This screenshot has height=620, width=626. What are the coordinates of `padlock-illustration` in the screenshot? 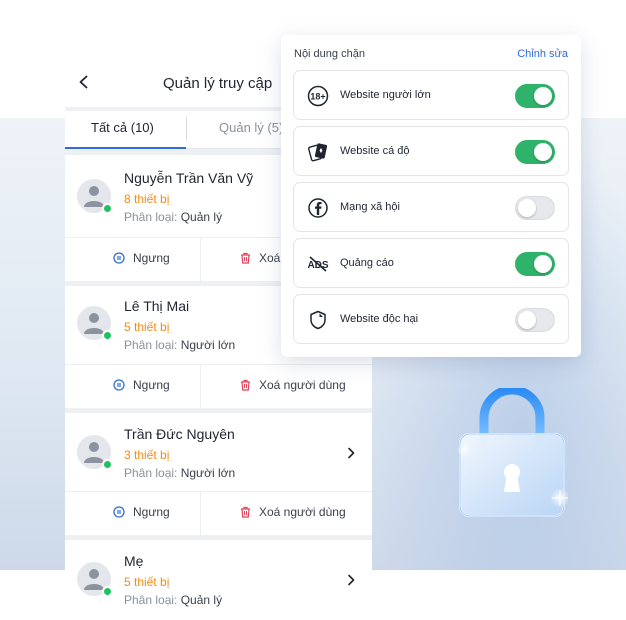 It's located at (512, 458).